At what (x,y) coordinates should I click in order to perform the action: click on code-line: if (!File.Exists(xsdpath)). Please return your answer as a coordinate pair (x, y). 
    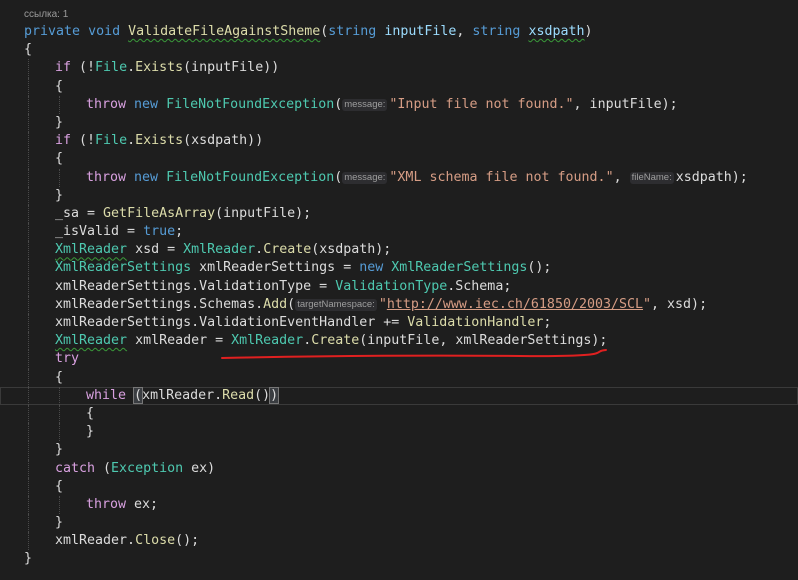
    Looking at the image, I should click on (399, 141).